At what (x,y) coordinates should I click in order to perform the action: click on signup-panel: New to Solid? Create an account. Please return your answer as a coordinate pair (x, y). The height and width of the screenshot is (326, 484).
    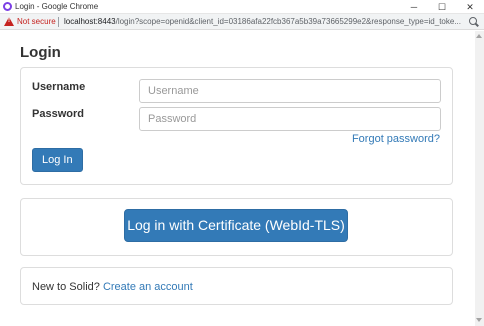
    Looking at the image, I should click on (236, 286).